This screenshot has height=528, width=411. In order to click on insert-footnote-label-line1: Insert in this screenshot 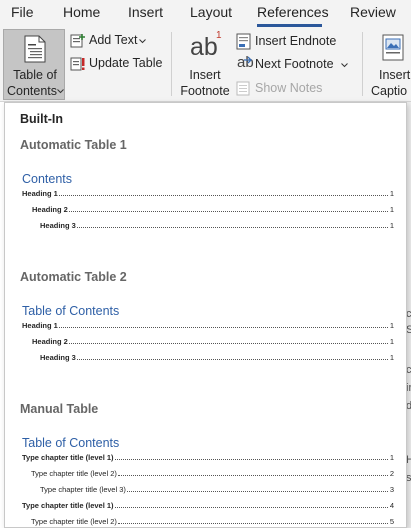, I will do `click(205, 75)`.